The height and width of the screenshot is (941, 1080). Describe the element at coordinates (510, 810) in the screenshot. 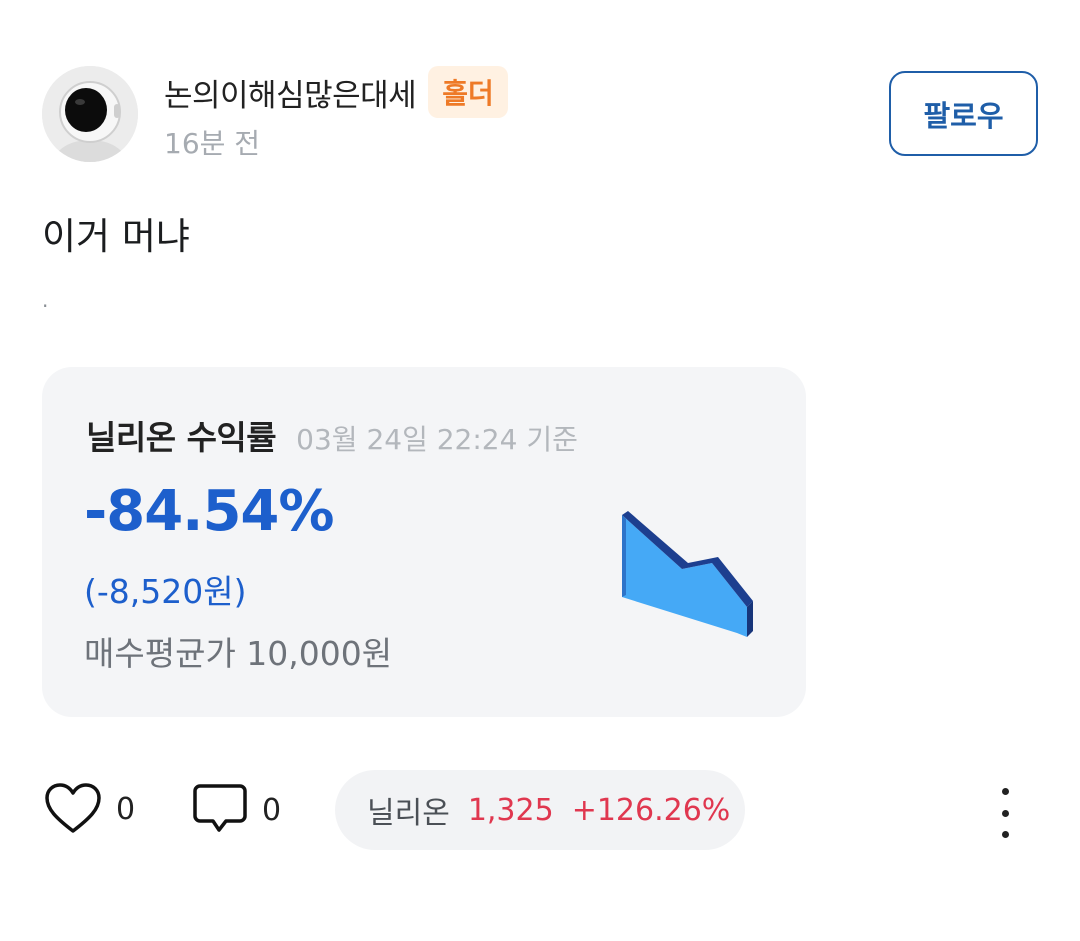

I see `stock-price: 1,325` at that location.